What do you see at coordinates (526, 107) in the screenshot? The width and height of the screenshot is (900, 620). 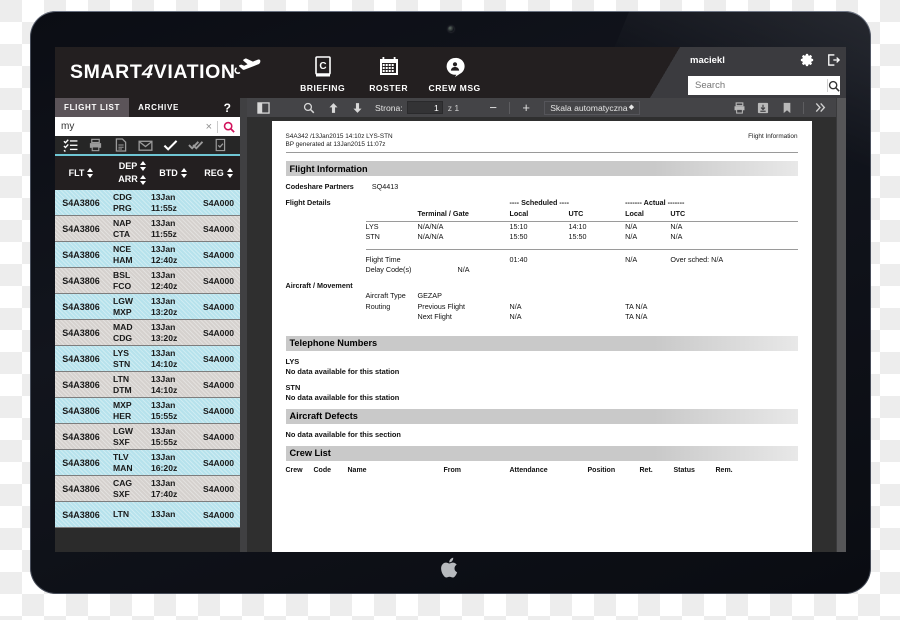 I see `zoom-in-button: +` at bounding box center [526, 107].